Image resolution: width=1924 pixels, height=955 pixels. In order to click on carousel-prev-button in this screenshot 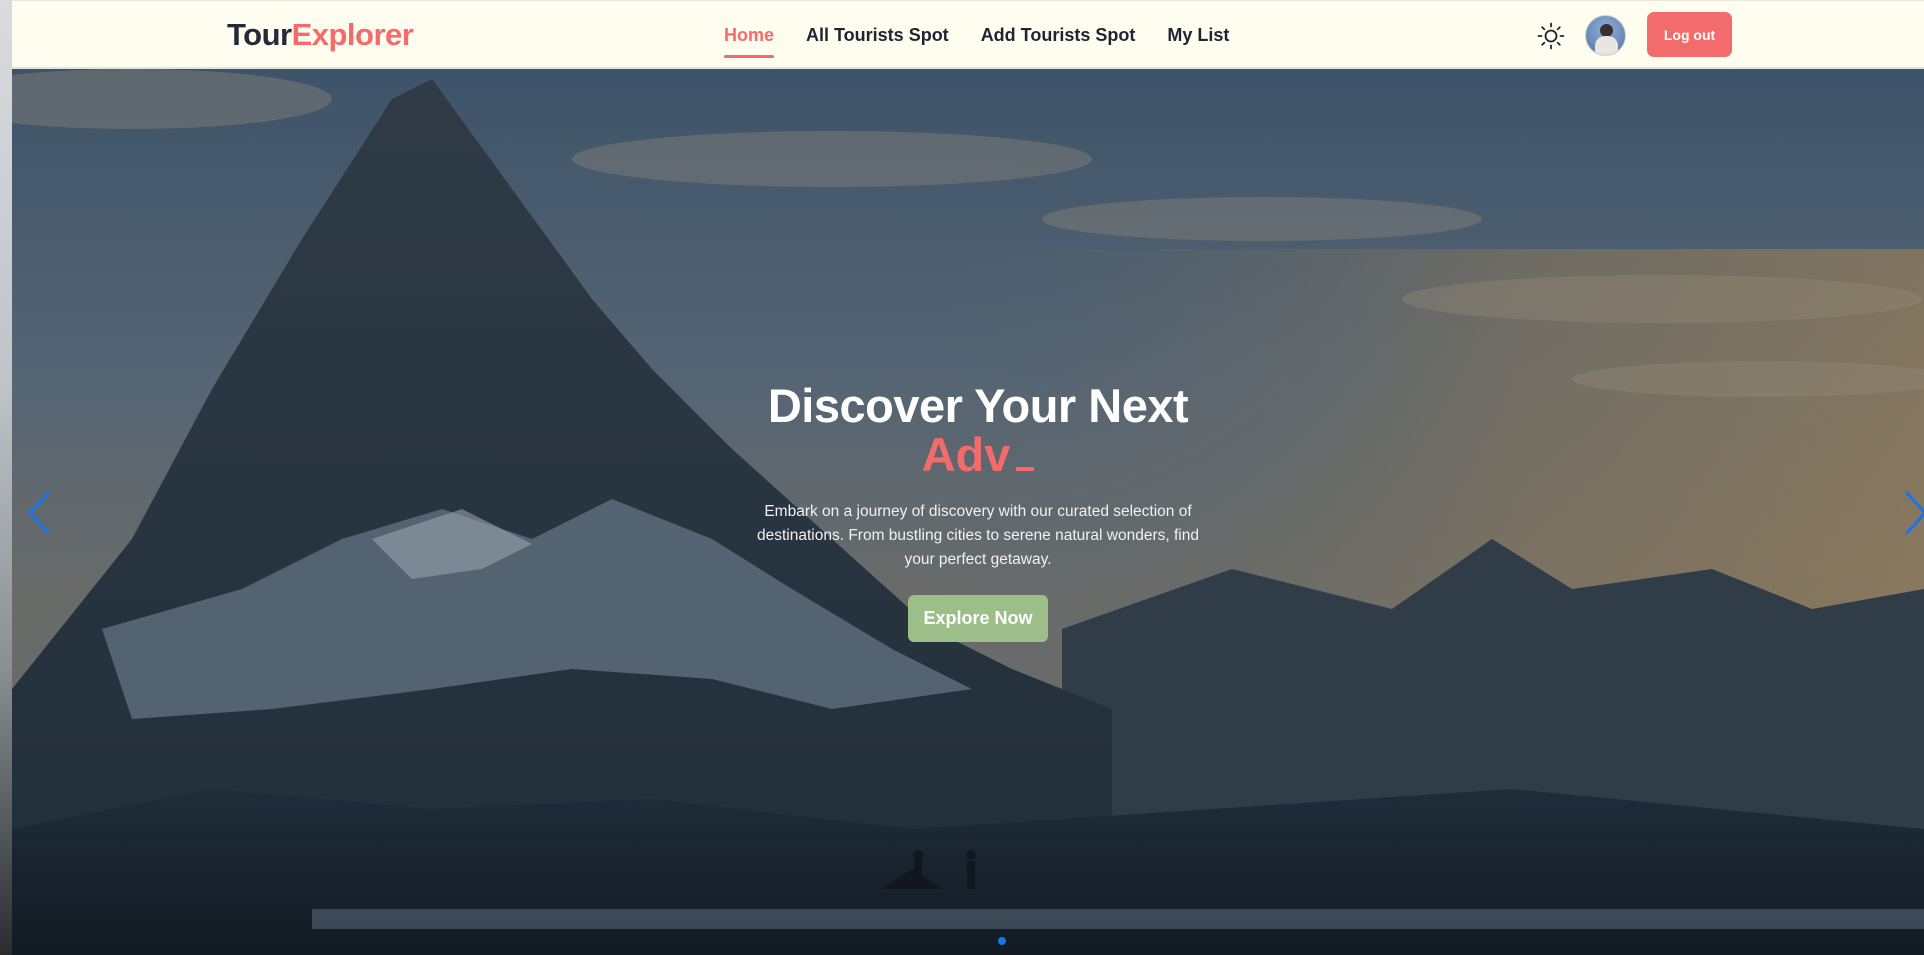, I will do `click(40, 513)`.